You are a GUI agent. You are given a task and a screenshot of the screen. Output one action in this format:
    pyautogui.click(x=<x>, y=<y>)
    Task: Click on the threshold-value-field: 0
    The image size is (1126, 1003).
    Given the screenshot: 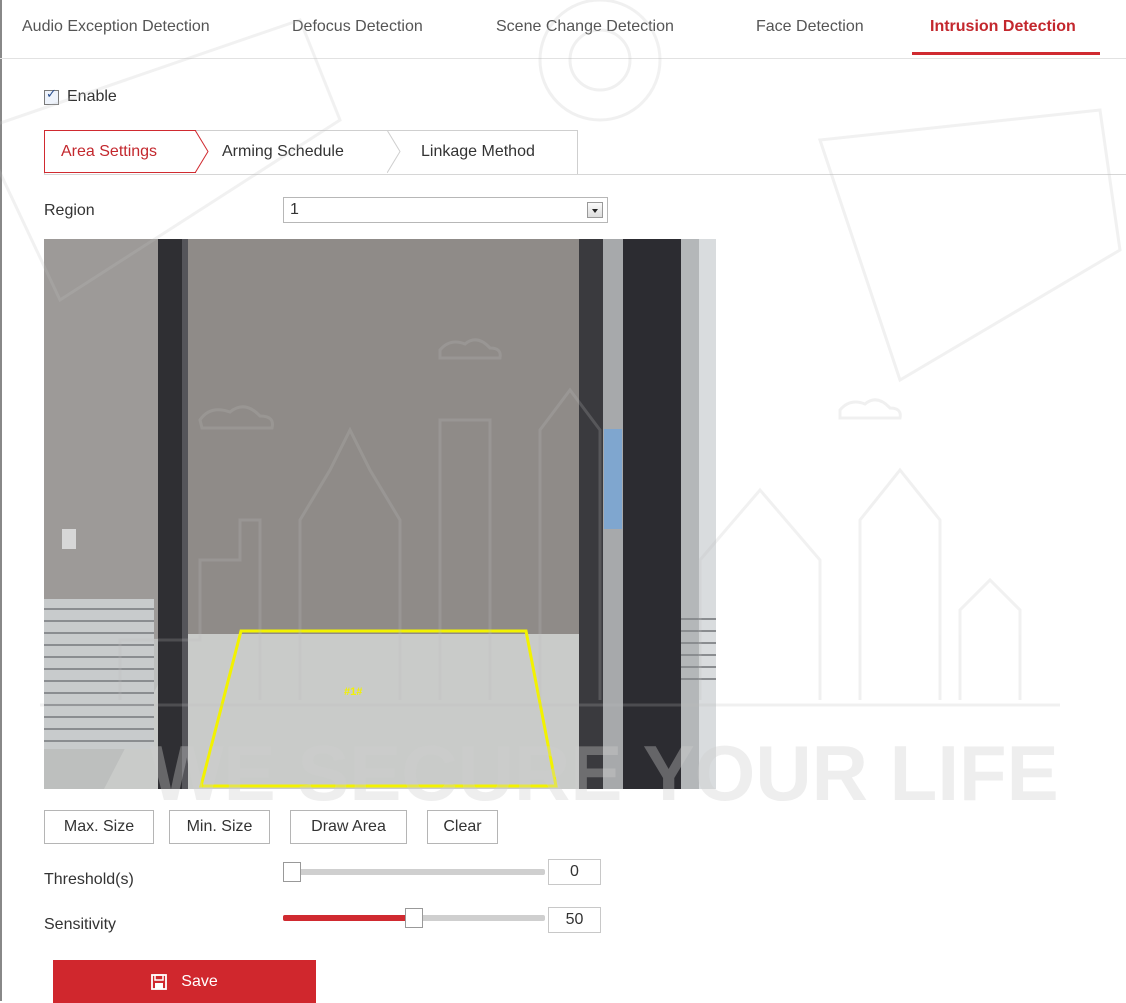 What is the action you would take?
    pyautogui.click(x=574, y=872)
    